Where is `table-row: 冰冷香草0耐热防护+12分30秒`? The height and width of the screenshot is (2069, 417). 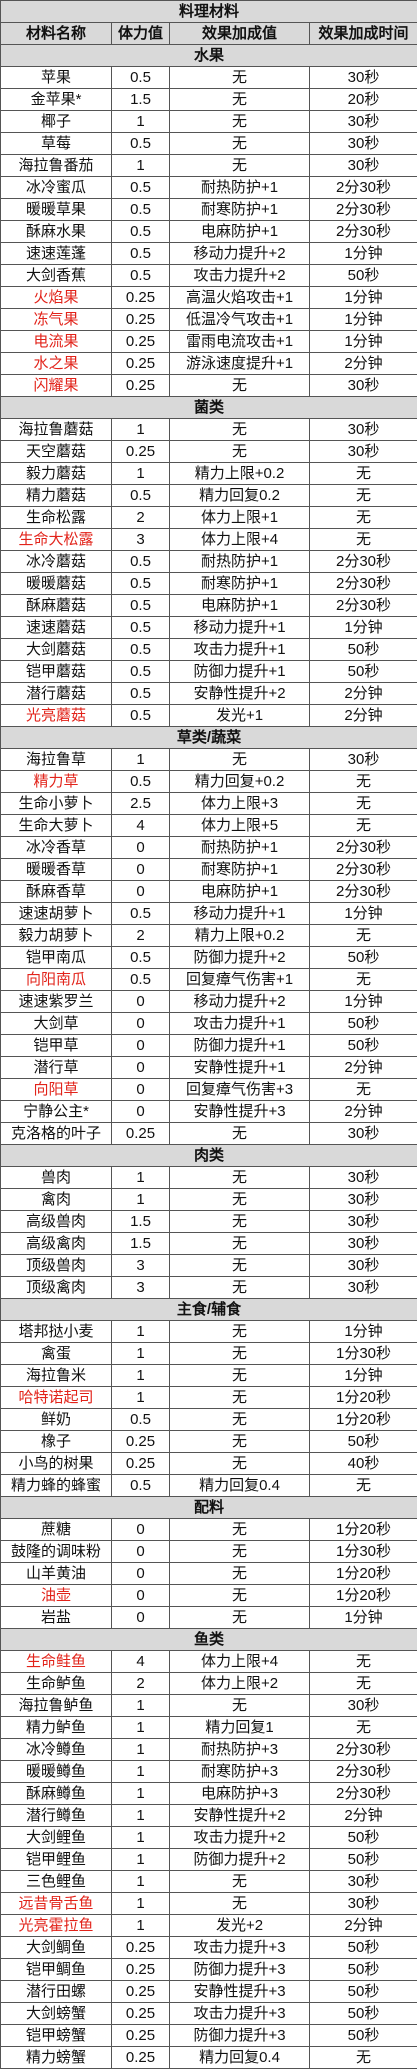
table-row: 冰冷香草0耐热防护+12分30秒 is located at coordinates (209, 848).